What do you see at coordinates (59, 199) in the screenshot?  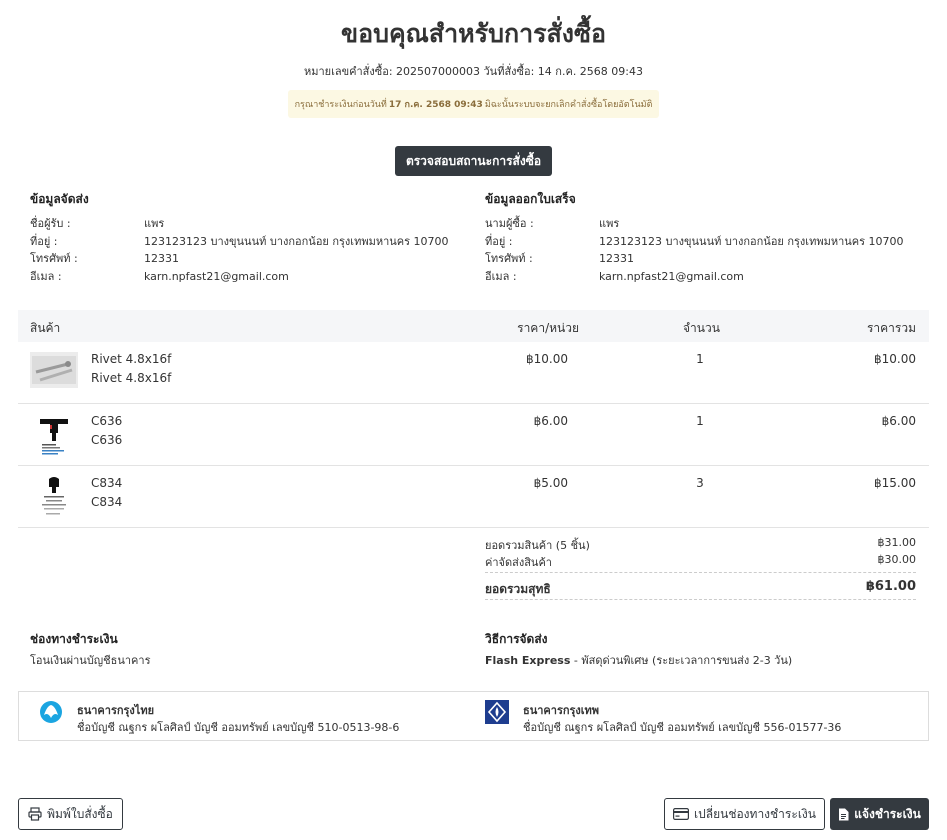 I see `shipping-info-title: ข้อมูลจัดส่ง` at bounding box center [59, 199].